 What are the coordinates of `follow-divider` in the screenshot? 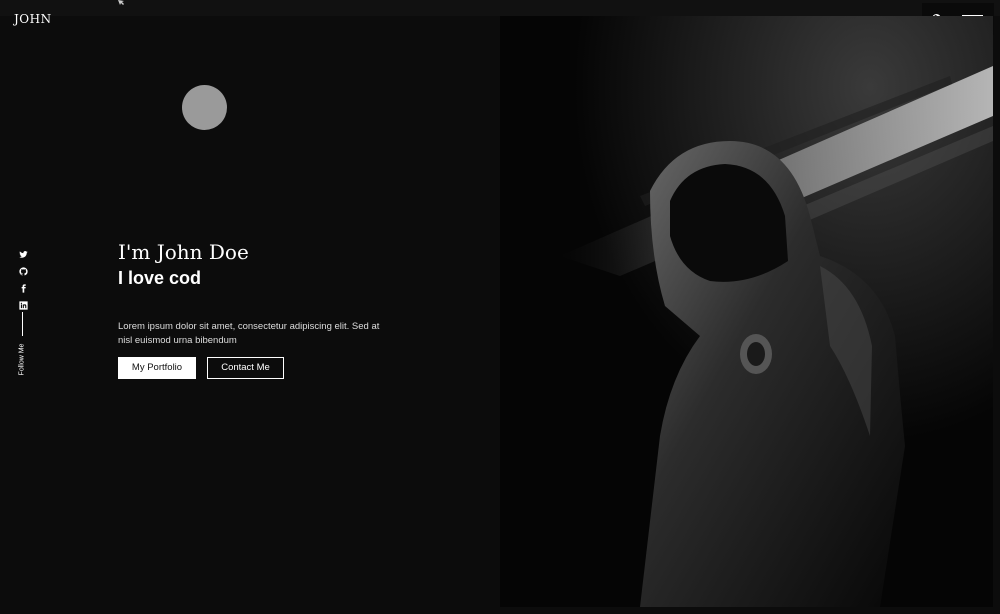 It's located at (22, 324).